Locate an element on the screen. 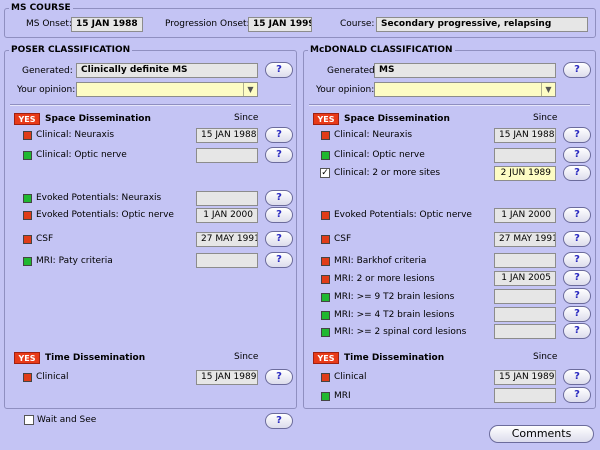 This screenshot has width=600, height=450. mcdonald-space-row-9-status-icon is located at coordinates (325, 332).